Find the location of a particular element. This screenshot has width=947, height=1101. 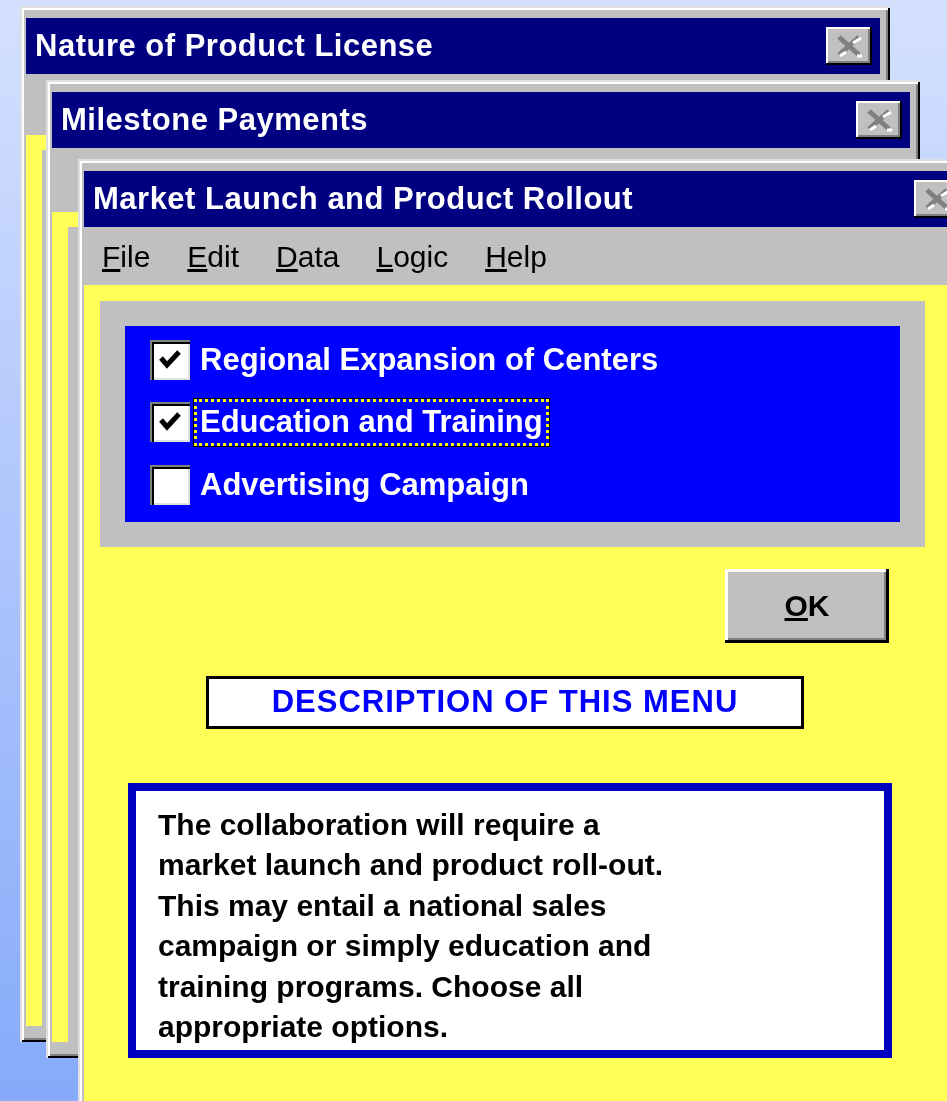

window-title: Market Launch and Product Rollout is located at coordinates (363, 198).